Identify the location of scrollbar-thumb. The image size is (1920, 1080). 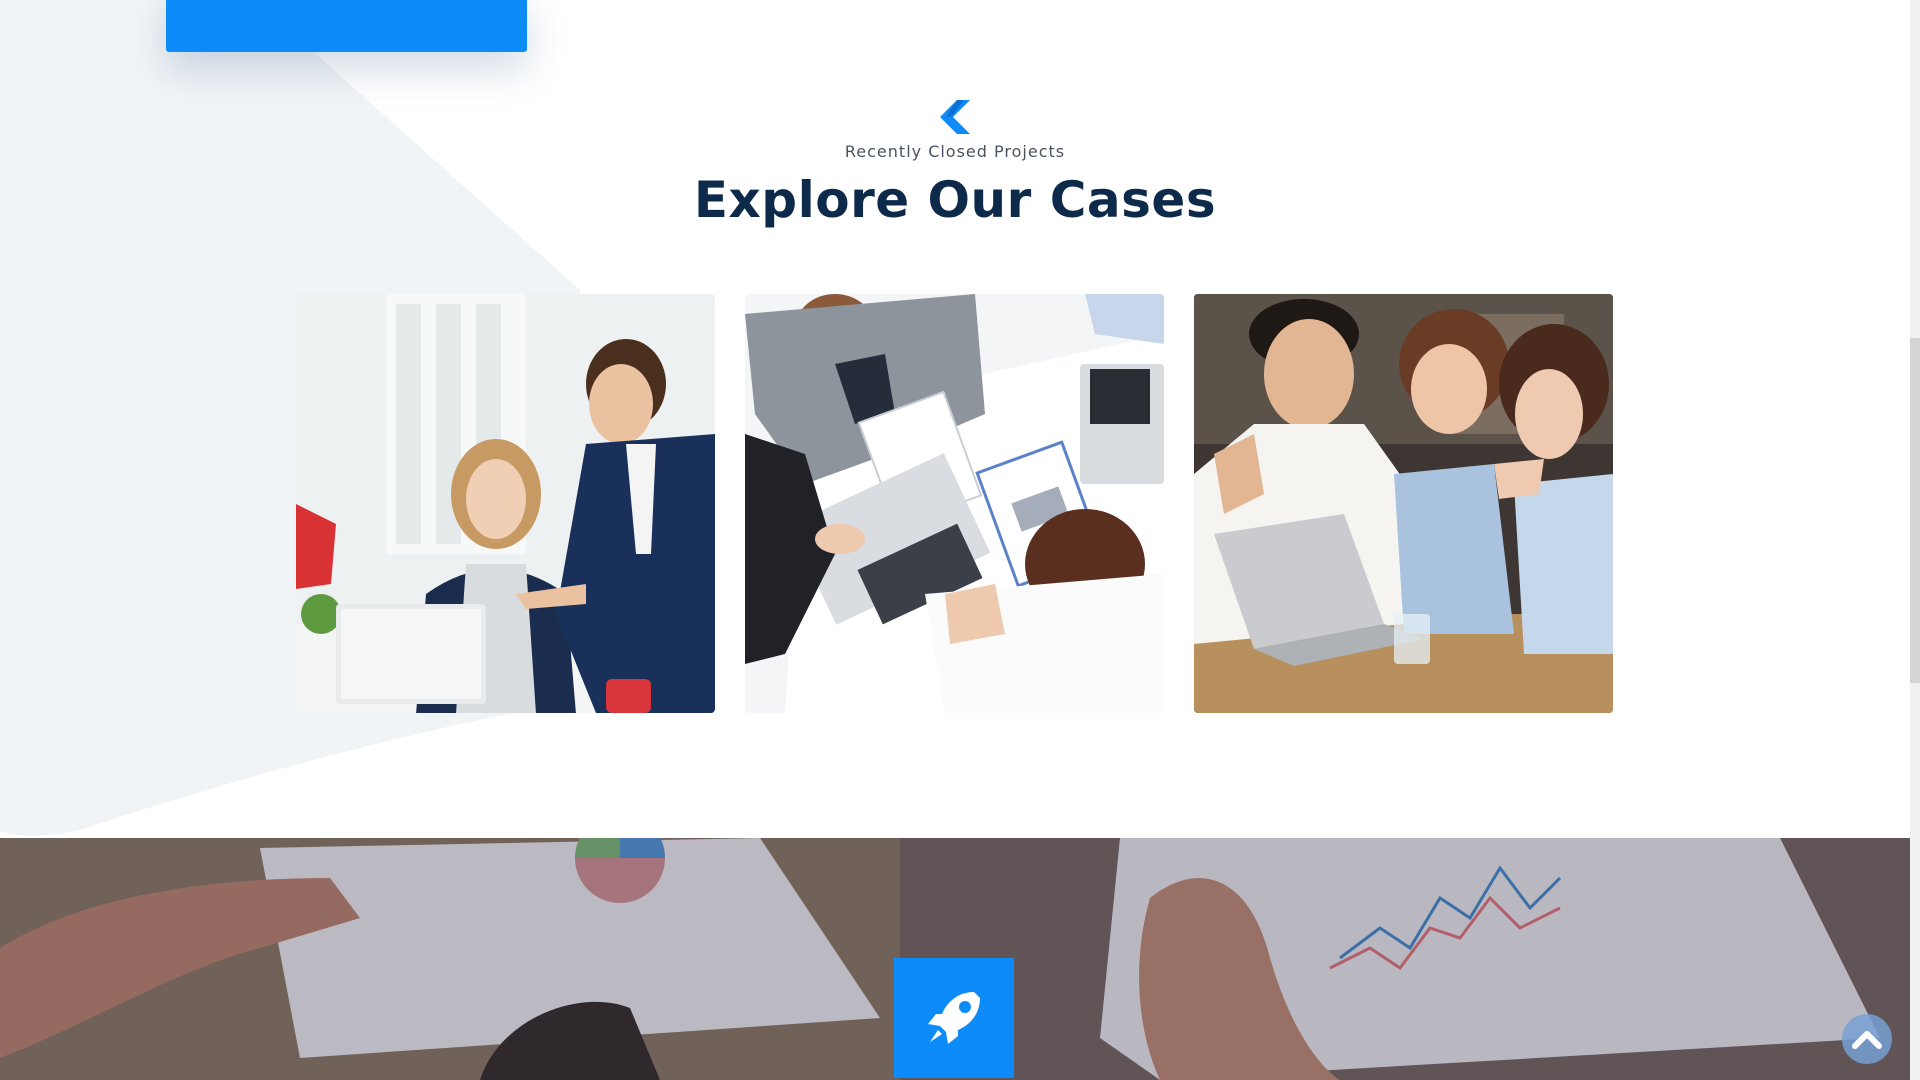
(1915, 510).